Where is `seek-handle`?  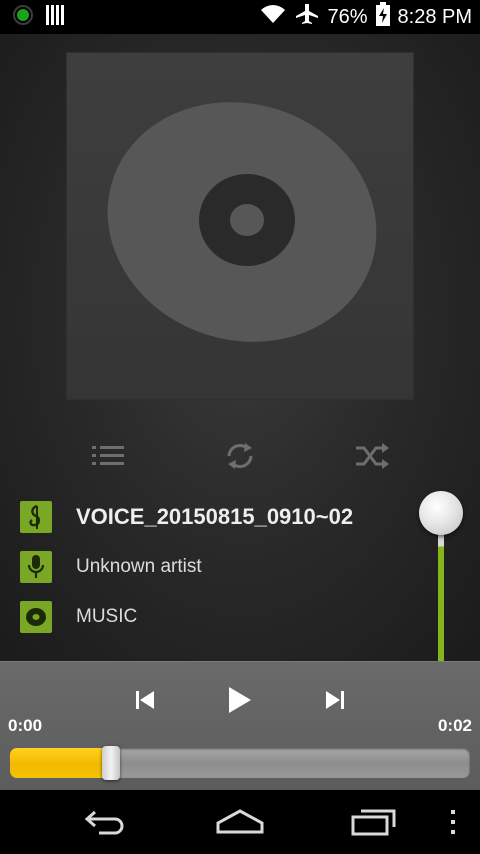 seek-handle is located at coordinates (111, 763).